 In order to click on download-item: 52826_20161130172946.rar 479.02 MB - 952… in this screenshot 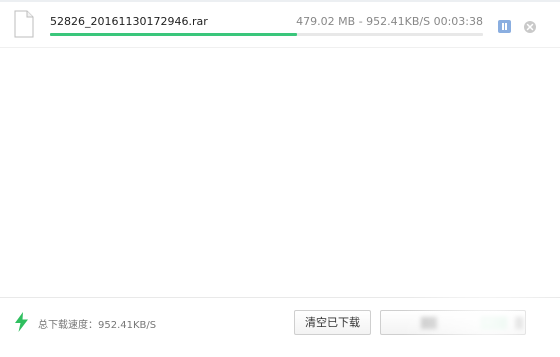, I will do `click(280, 25)`.